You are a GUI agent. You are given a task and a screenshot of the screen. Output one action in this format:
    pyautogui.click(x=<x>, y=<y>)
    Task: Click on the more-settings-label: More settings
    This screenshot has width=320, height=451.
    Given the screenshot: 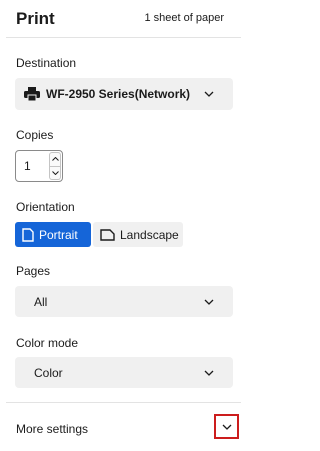 What is the action you would take?
    pyautogui.click(x=52, y=429)
    